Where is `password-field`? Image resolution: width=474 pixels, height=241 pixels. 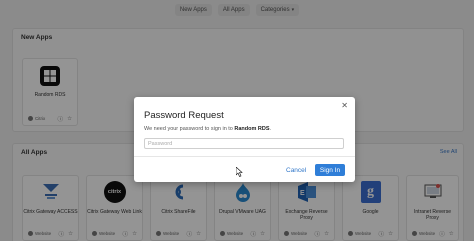
password-field is located at coordinates (244, 143).